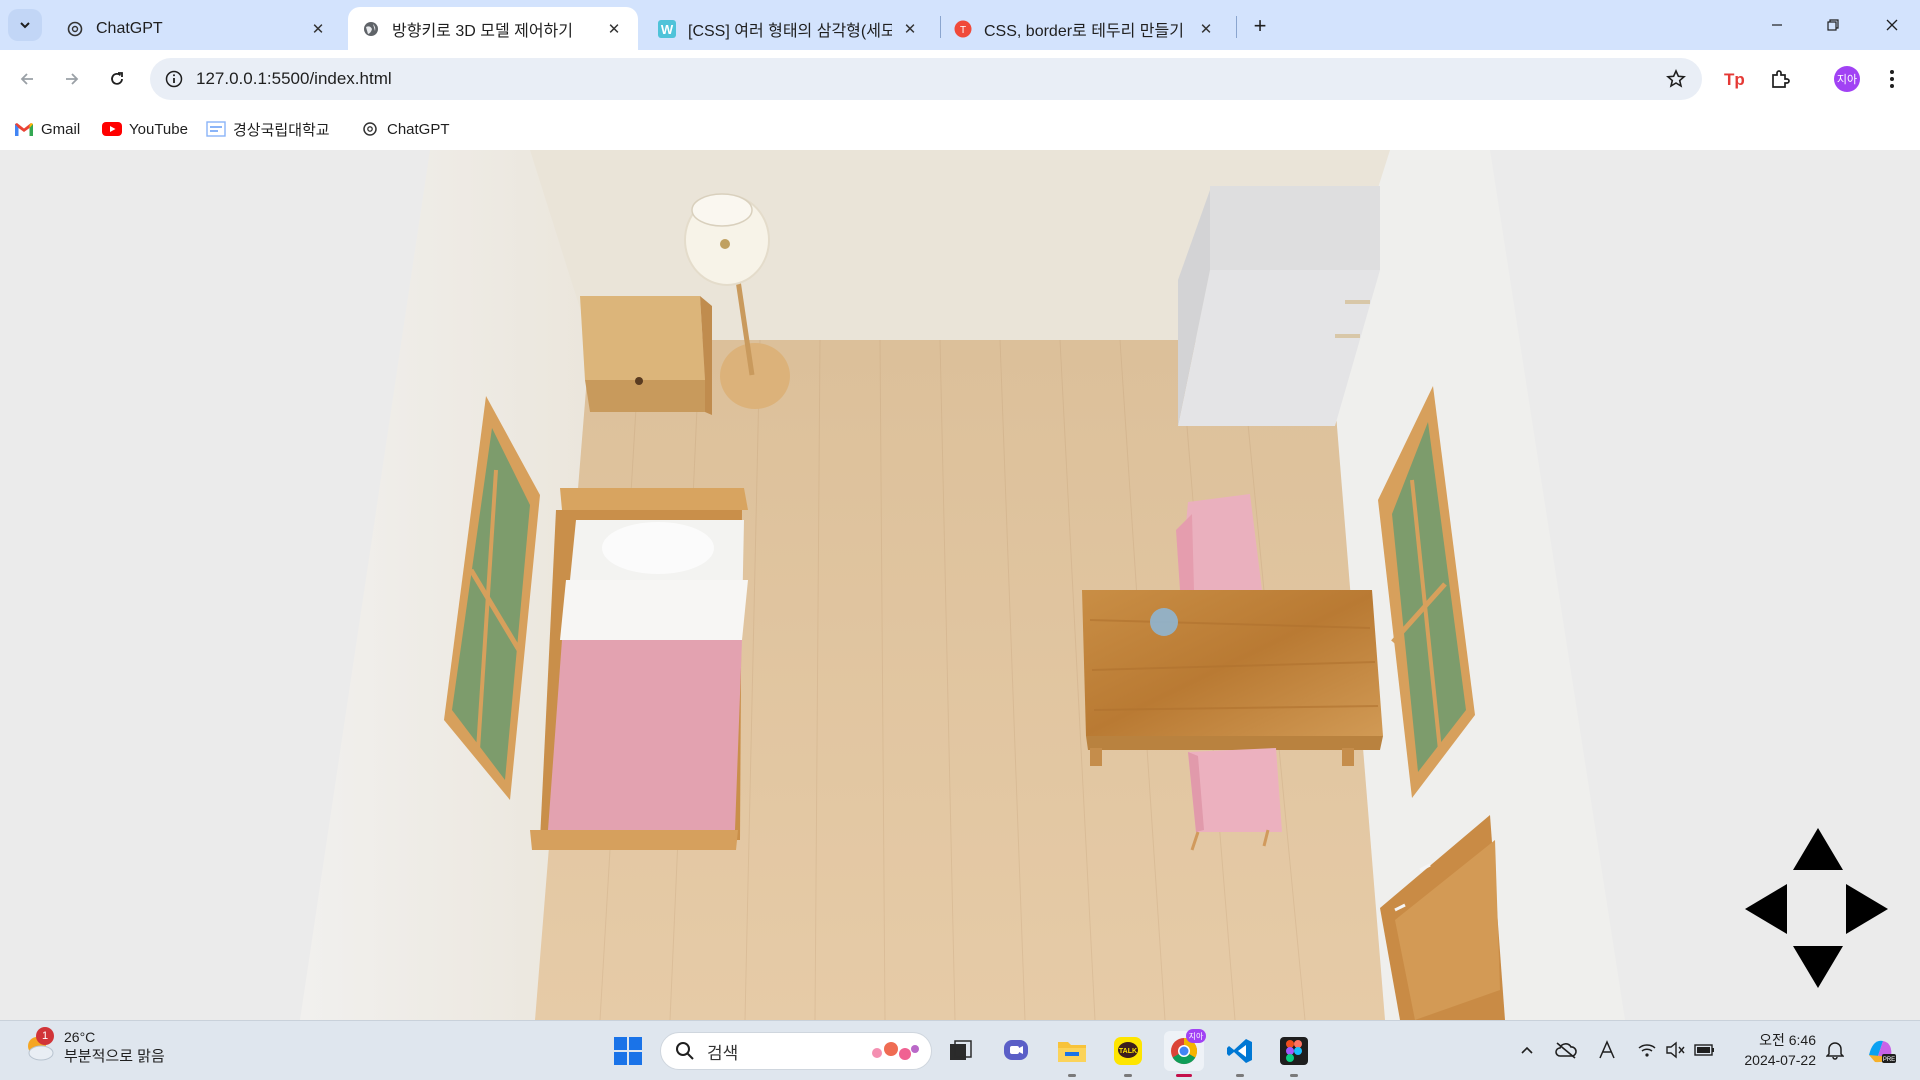  I want to click on bookmark-label: ChatGPT, so click(418, 129).